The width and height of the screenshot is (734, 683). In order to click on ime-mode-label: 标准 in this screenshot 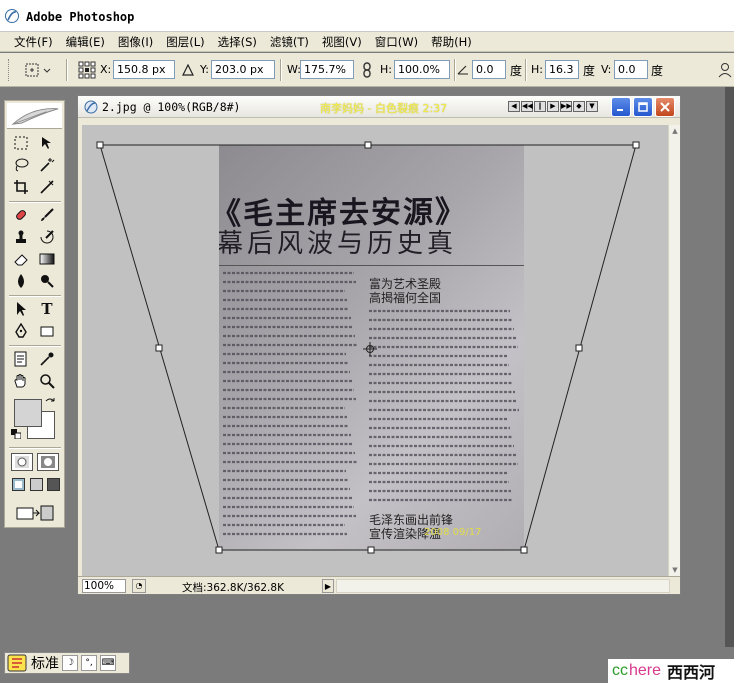, I will do `click(45, 663)`.